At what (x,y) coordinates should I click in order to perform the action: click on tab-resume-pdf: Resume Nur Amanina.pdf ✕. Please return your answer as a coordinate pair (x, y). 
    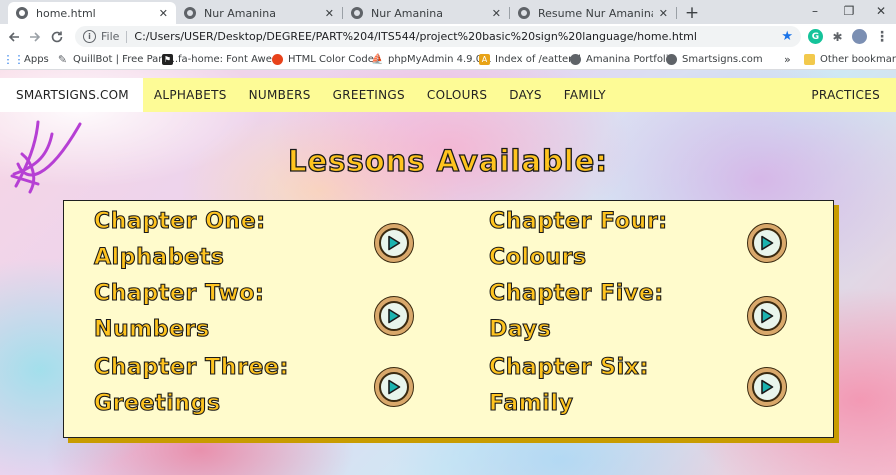
    Looking at the image, I should click on (593, 13).